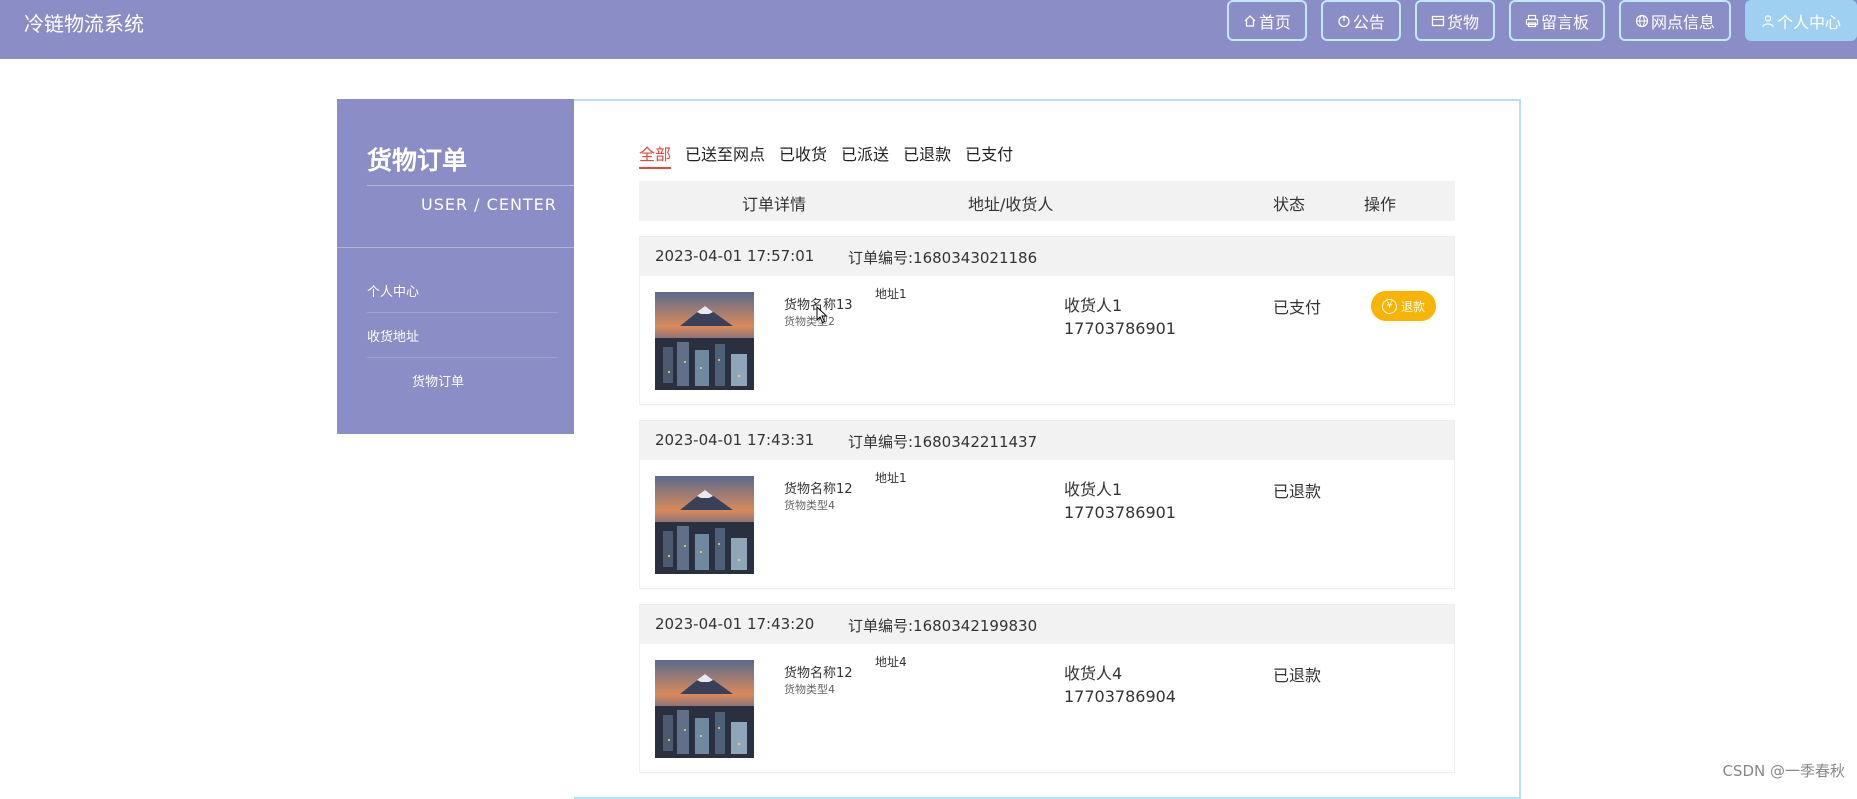 This screenshot has height=799, width=1857. Describe the element at coordinates (803, 155) in the screenshot. I see `tab-received: 已收货` at that location.